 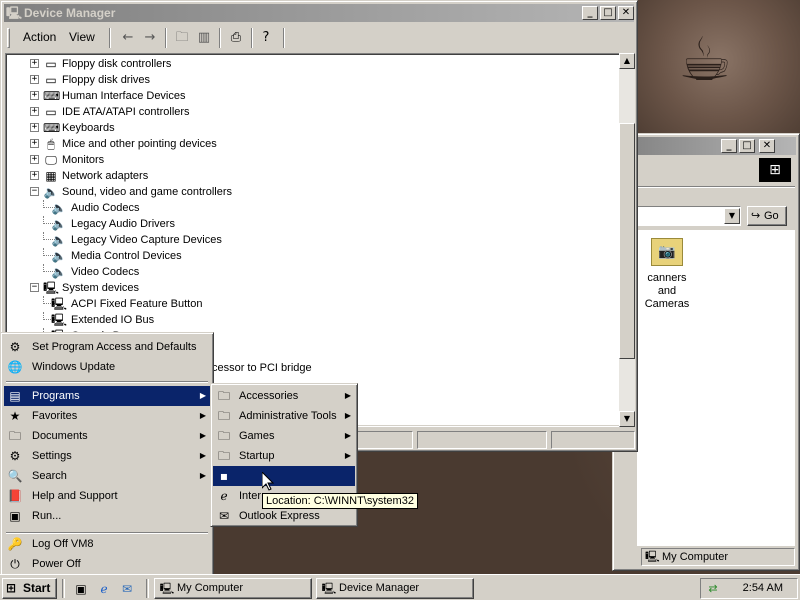 I want to click on start-button: ⊞ Start, so click(x=29, y=588).